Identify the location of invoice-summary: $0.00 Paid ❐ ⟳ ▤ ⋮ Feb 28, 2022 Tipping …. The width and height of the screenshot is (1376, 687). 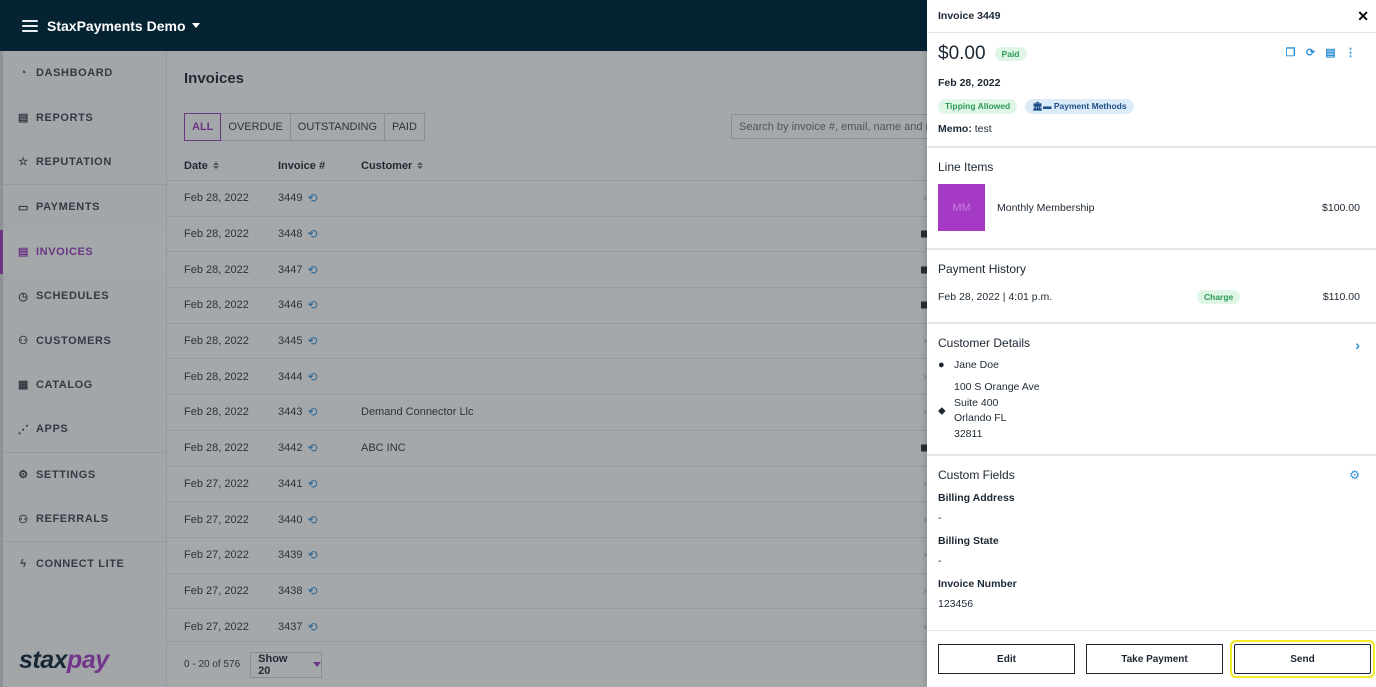
(1151, 90).